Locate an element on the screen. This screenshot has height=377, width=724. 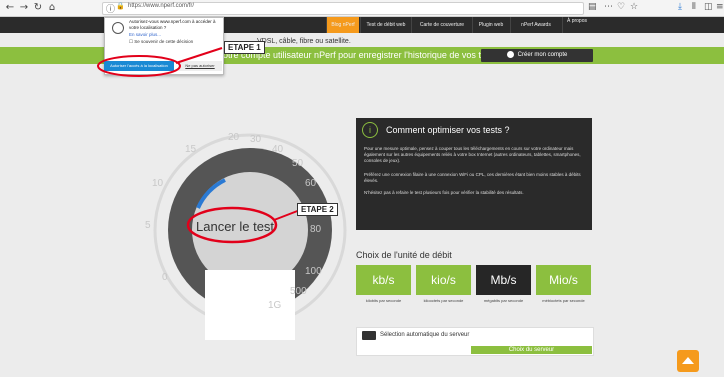
arrow-up-icon is located at coordinates (688, 360).